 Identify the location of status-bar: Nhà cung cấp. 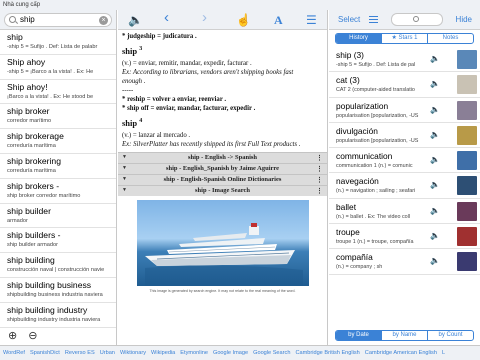
(240, 5).